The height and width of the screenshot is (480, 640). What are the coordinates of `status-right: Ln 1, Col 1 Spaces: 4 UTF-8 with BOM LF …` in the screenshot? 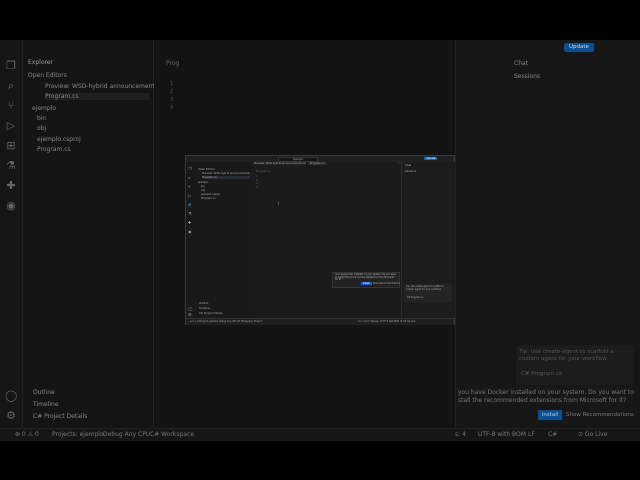 It's located at (386, 321).